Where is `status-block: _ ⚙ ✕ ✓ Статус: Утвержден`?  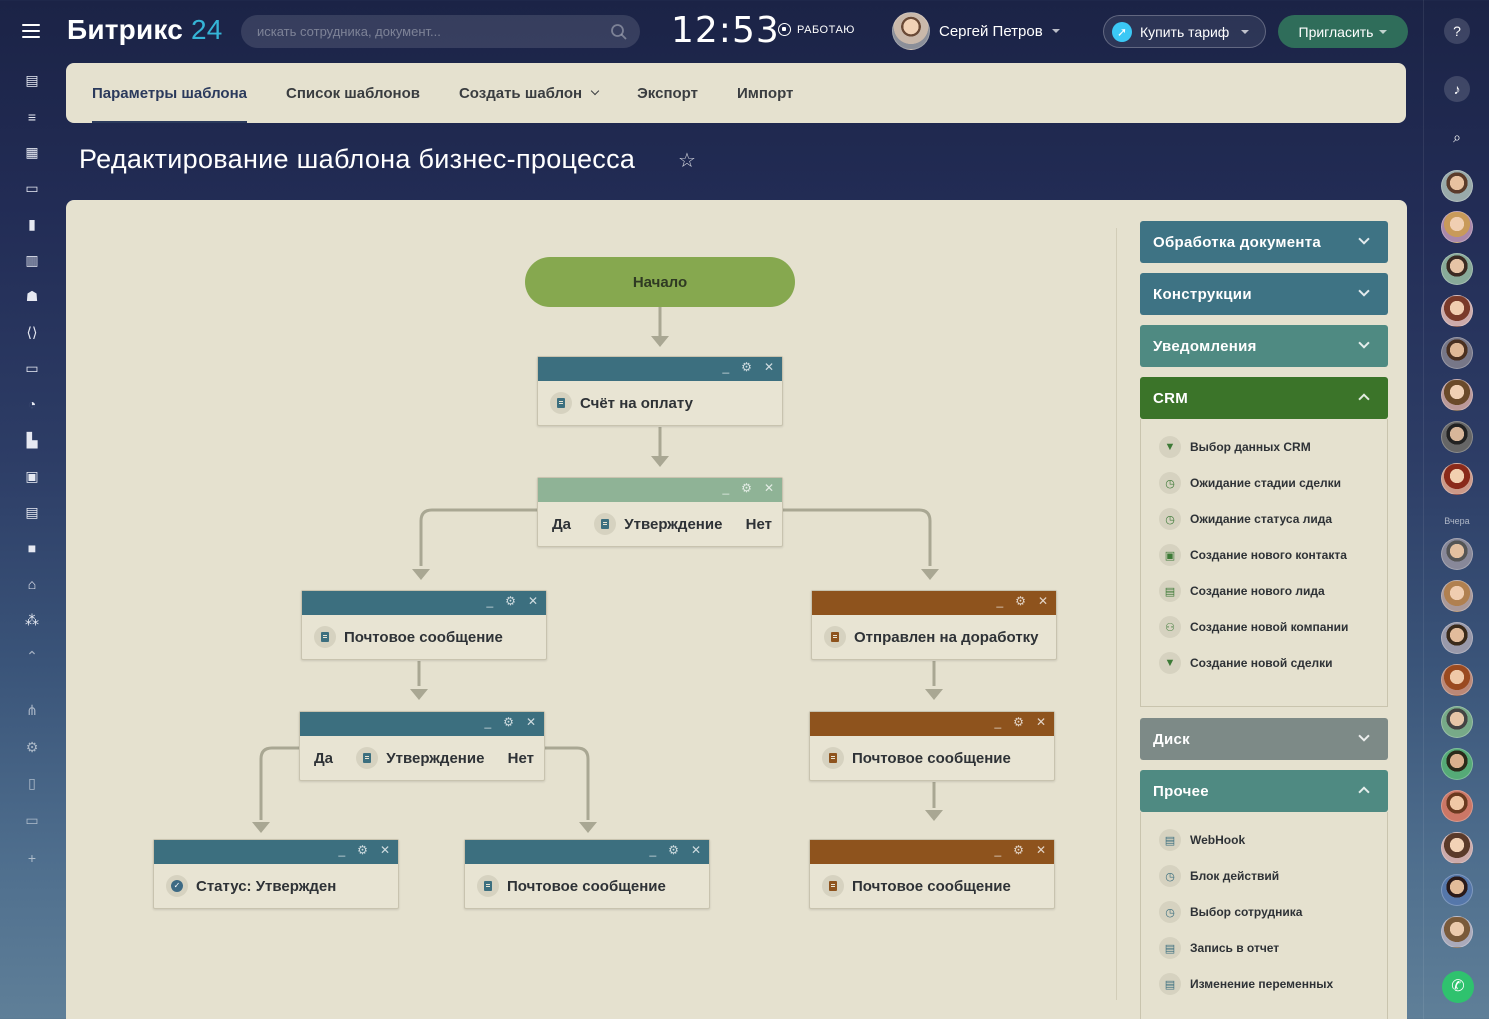 status-block: _ ⚙ ✕ ✓ Статус: Утвержден is located at coordinates (276, 874).